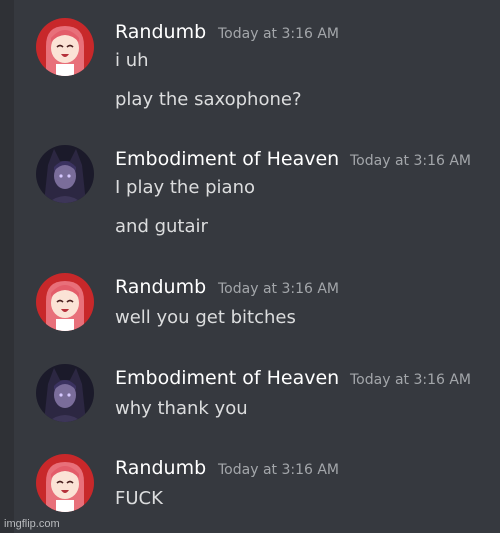  I want to click on sidebar-edge, so click(7, 266).